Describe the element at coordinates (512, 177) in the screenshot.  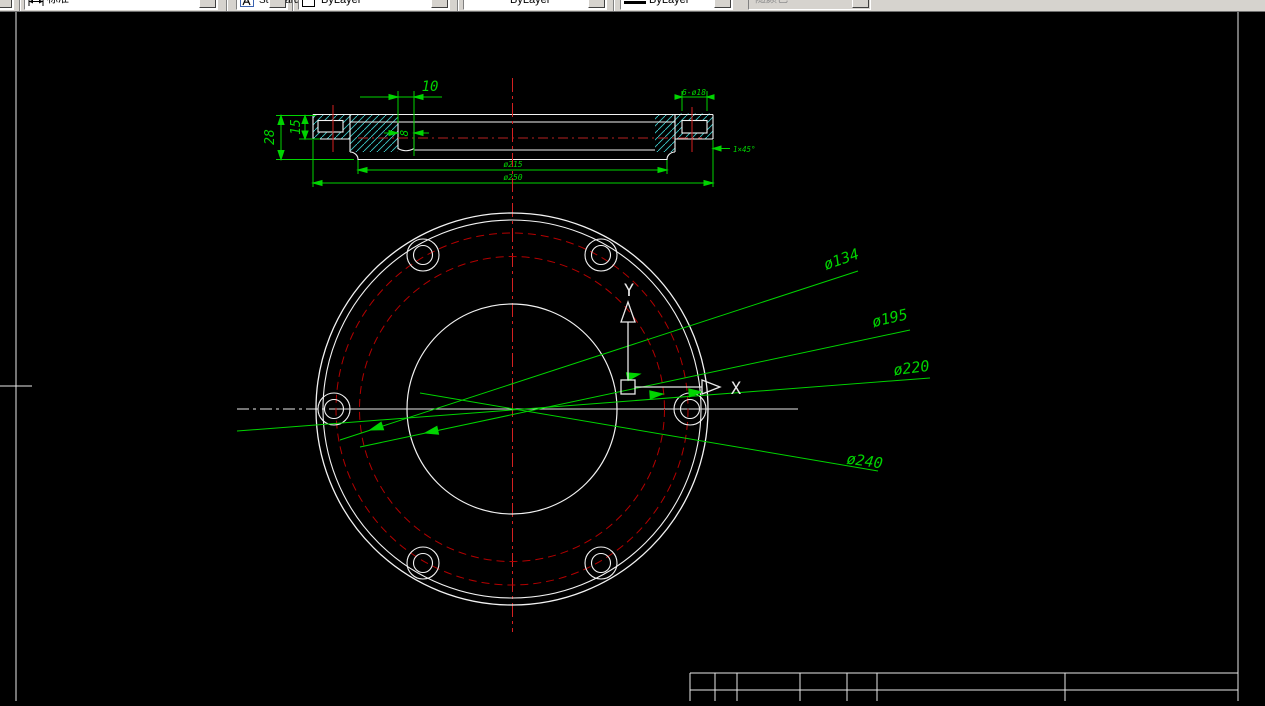
I see `dim-outer: ø250` at that location.